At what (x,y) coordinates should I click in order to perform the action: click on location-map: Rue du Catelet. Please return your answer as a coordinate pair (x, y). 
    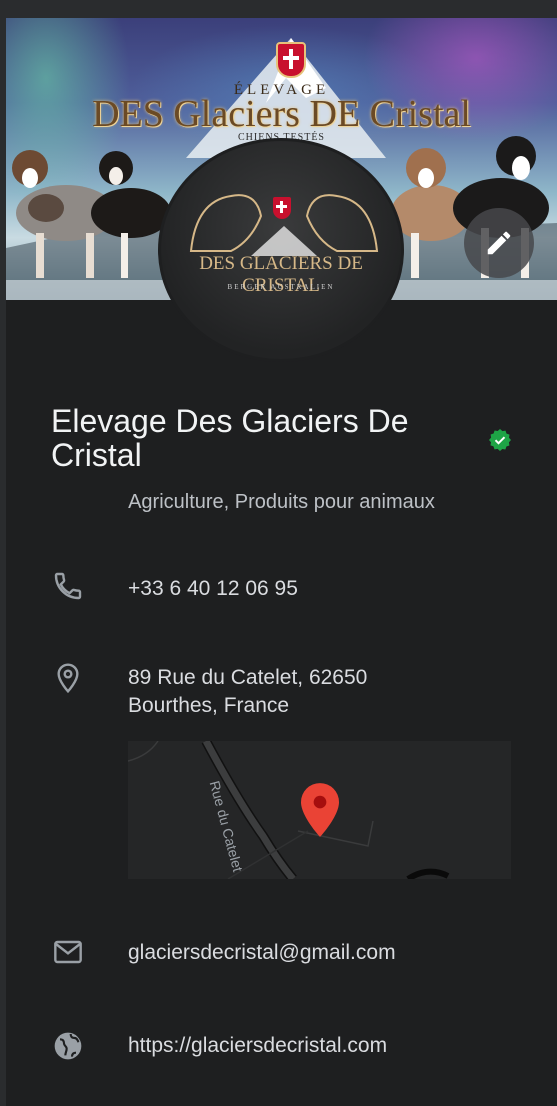
    Looking at the image, I should click on (319, 810).